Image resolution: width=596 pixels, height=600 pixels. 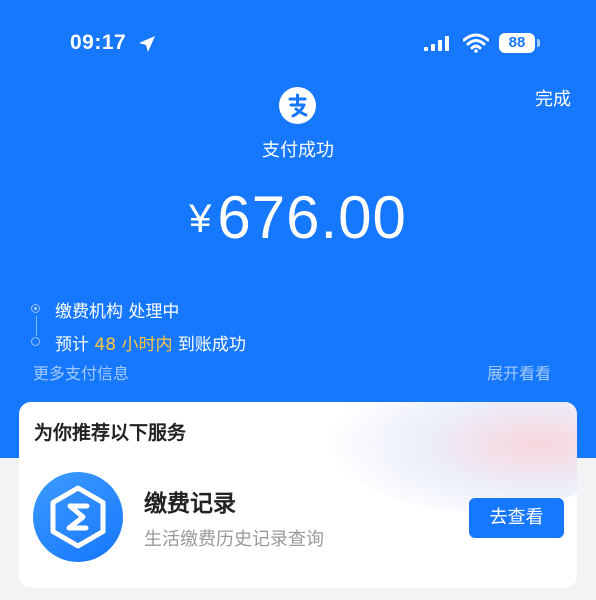 What do you see at coordinates (133, 345) in the screenshot?
I see `estimate-duration: 48 小时内` at bounding box center [133, 345].